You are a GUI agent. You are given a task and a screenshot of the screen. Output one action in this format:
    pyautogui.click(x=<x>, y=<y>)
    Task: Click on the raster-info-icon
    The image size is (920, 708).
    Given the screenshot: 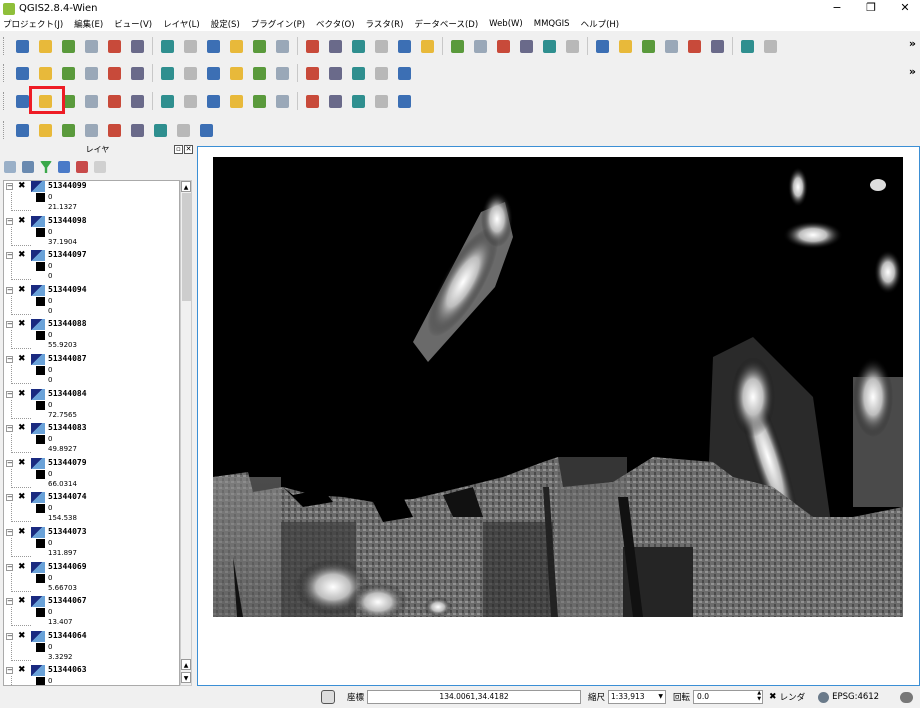 What is the action you would take?
    pyautogui.click(x=206, y=130)
    